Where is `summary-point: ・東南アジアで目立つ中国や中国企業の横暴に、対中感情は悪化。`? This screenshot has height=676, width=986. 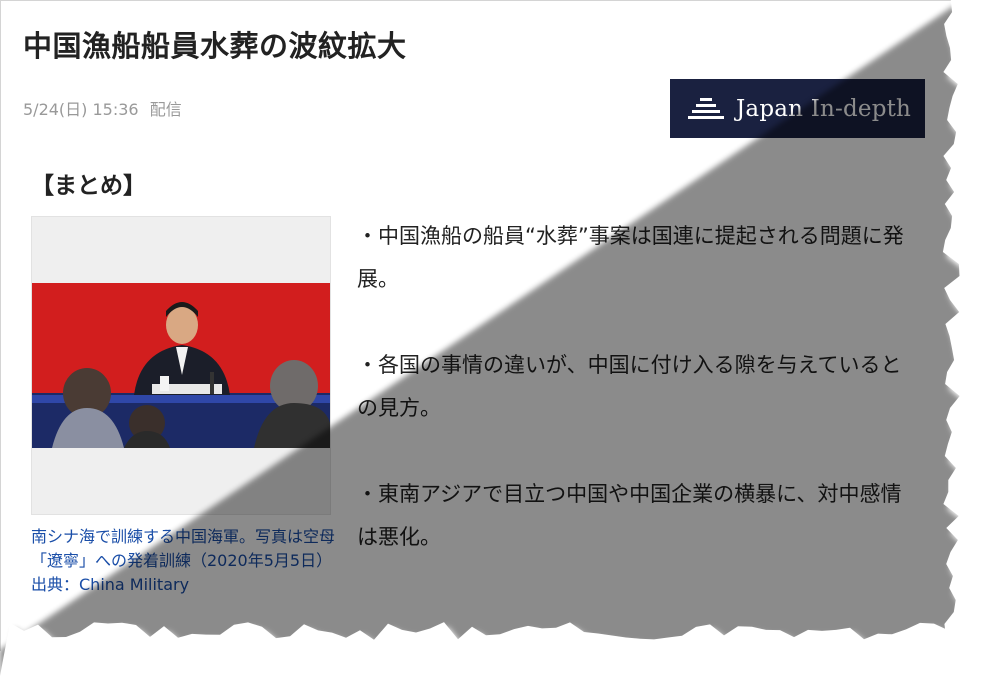
summary-point: ・東南アジアで目立つ中国や中国企業の横暴に、対中感情は悪化。 is located at coordinates (629, 515).